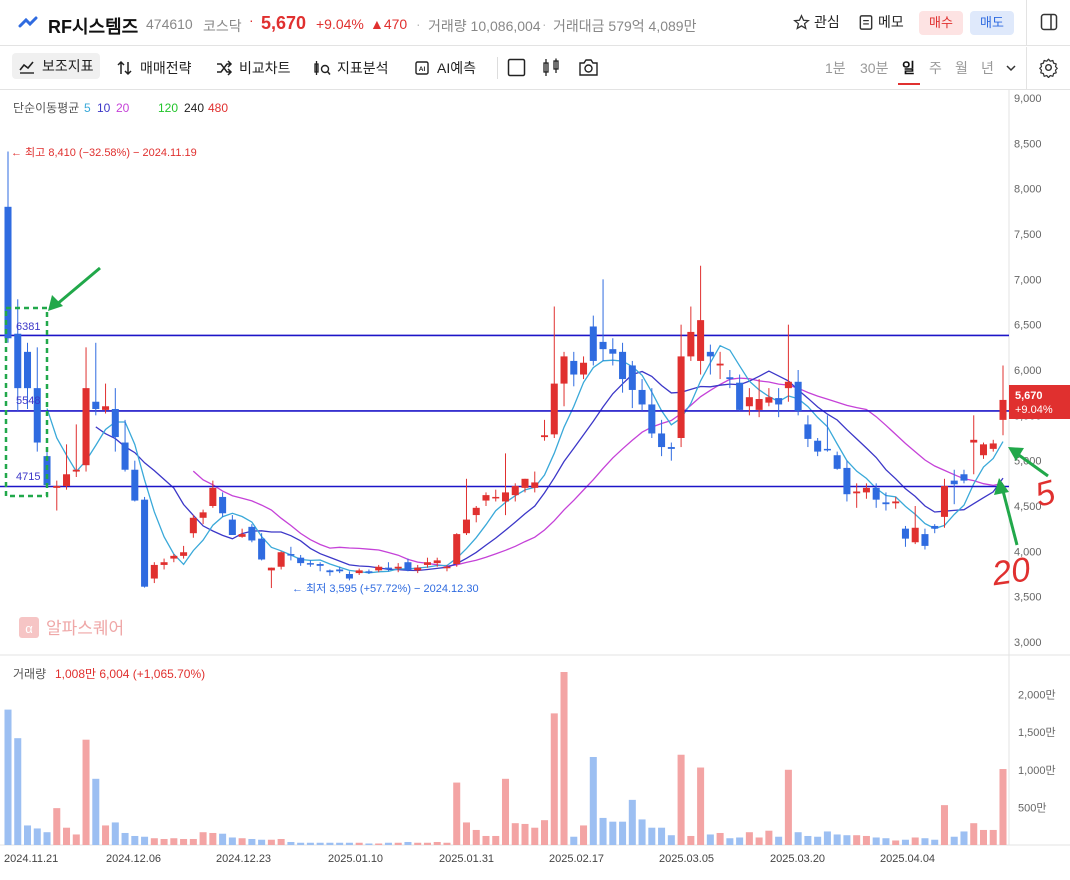 The image size is (1070, 880). Describe the element at coordinates (835, 68) in the screenshot. I see `timeframe-1m: 1분` at that location.